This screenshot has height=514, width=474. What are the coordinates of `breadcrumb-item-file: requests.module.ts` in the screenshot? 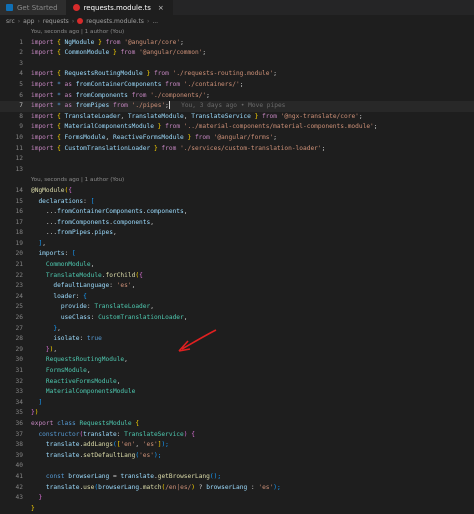 It's located at (115, 21).